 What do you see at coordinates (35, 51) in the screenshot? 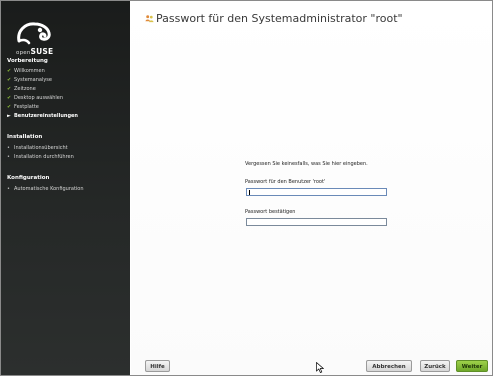
I see `logo-wordmark: openSUSE` at bounding box center [35, 51].